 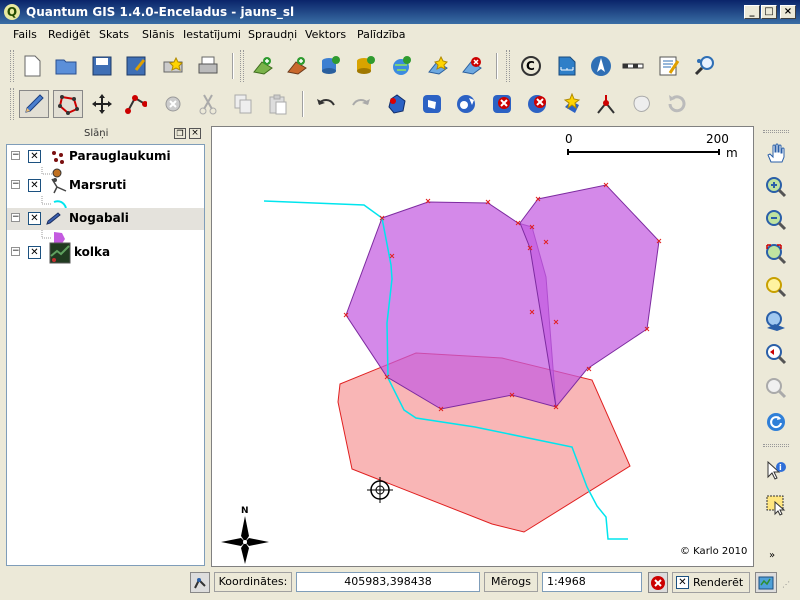 What do you see at coordinates (102, 66) in the screenshot?
I see `save-project-icon` at bounding box center [102, 66].